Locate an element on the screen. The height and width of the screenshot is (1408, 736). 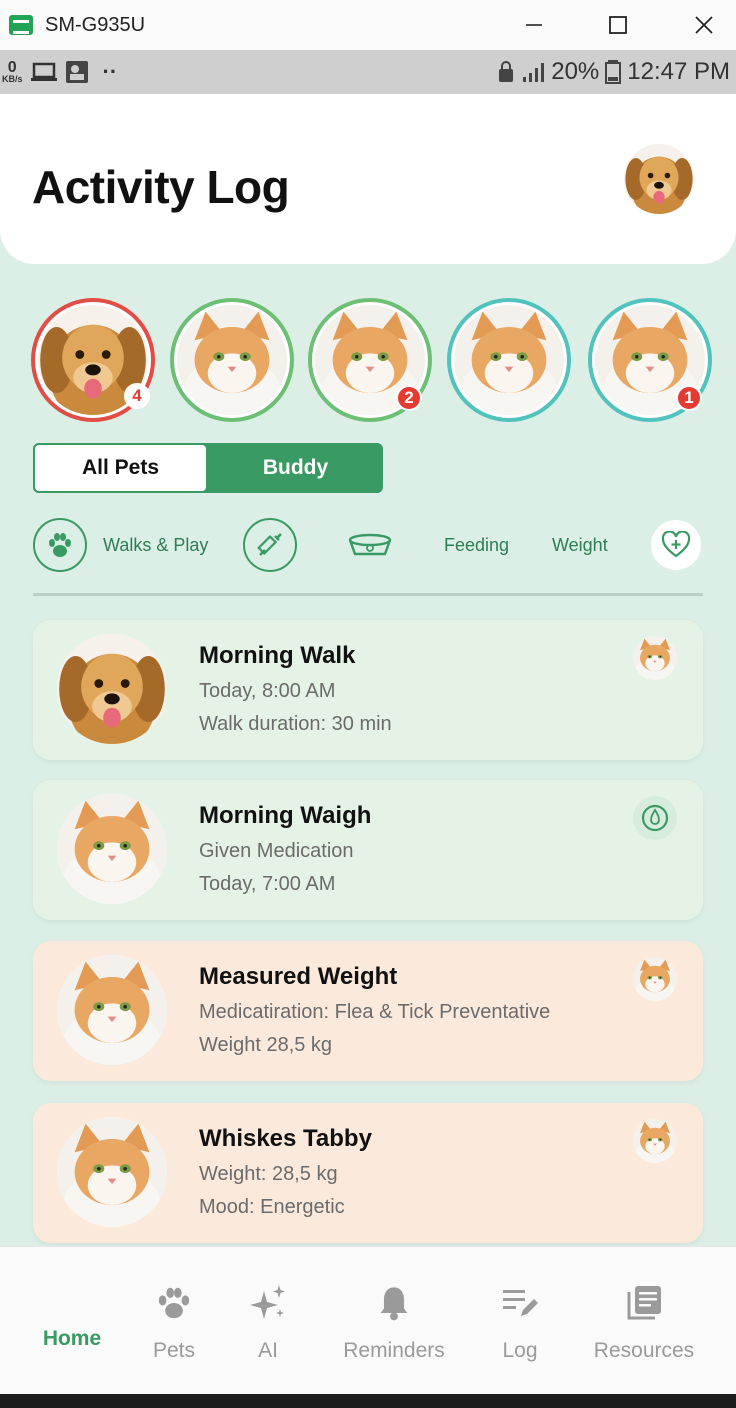
window-title: SM-G935U is located at coordinates (95, 24).